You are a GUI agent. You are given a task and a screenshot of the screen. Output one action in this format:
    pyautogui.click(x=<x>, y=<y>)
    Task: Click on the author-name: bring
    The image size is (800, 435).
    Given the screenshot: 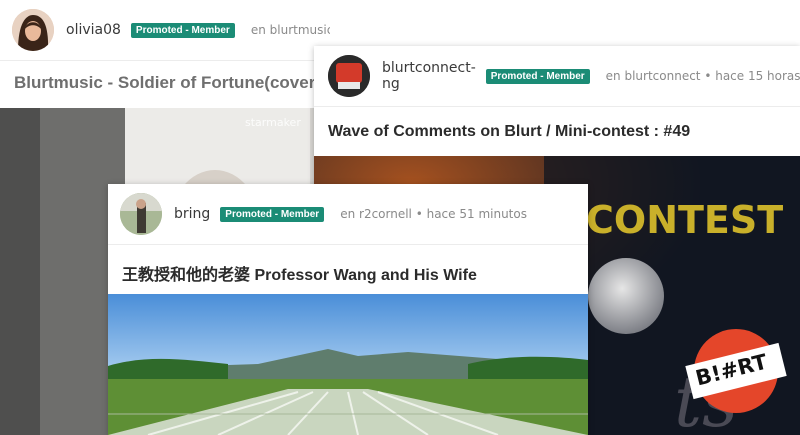 What is the action you would take?
    pyautogui.click(x=192, y=214)
    